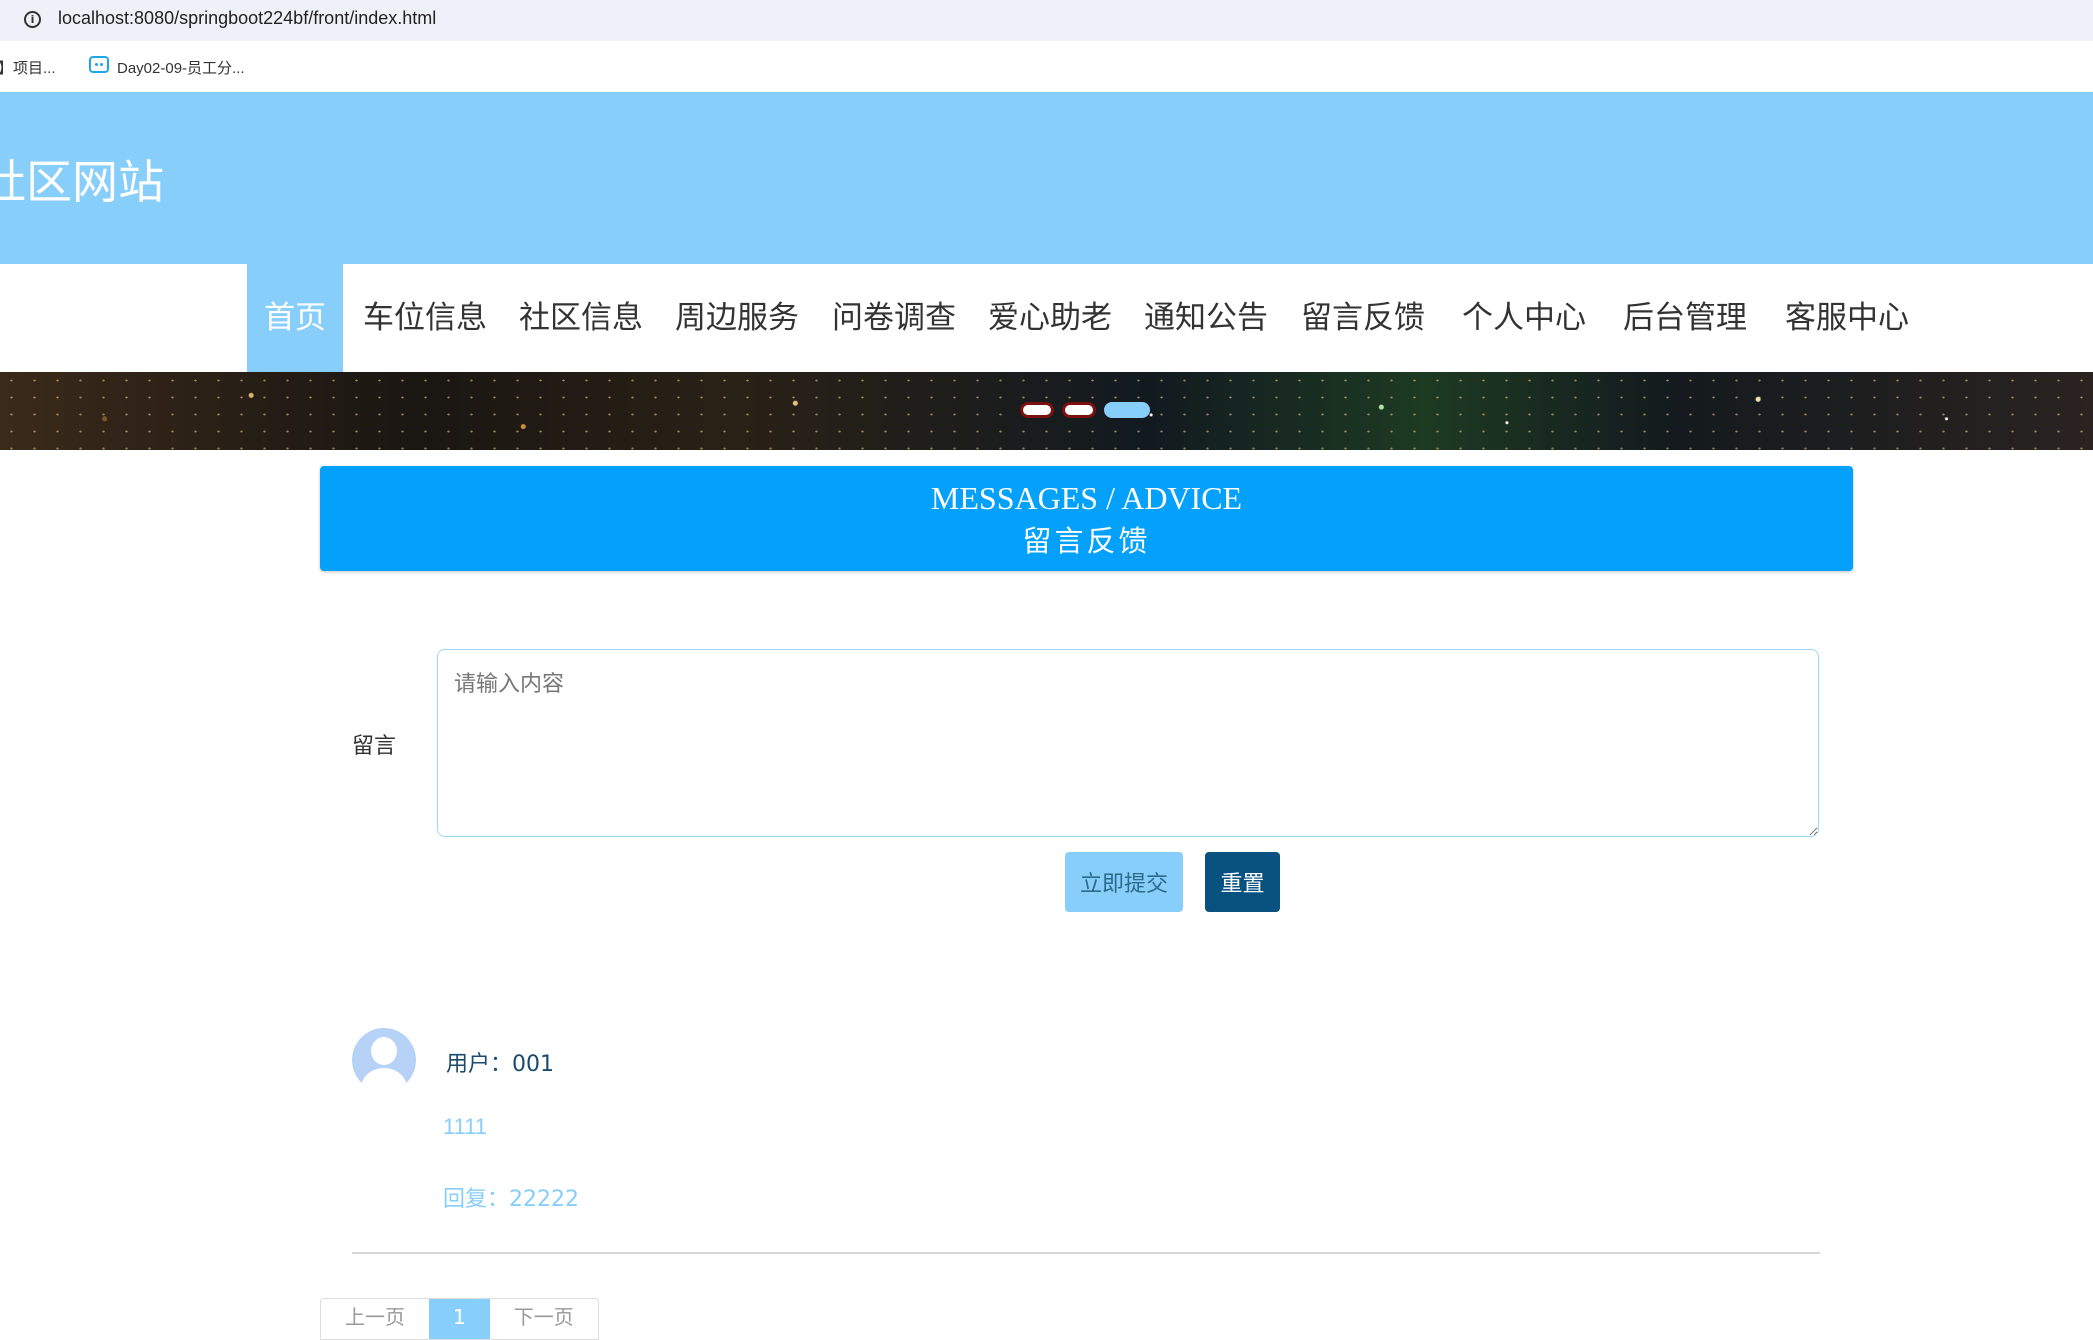  Describe the element at coordinates (1524, 318) in the screenshot. I see `nav-item-profile: 个人中心` at that location.